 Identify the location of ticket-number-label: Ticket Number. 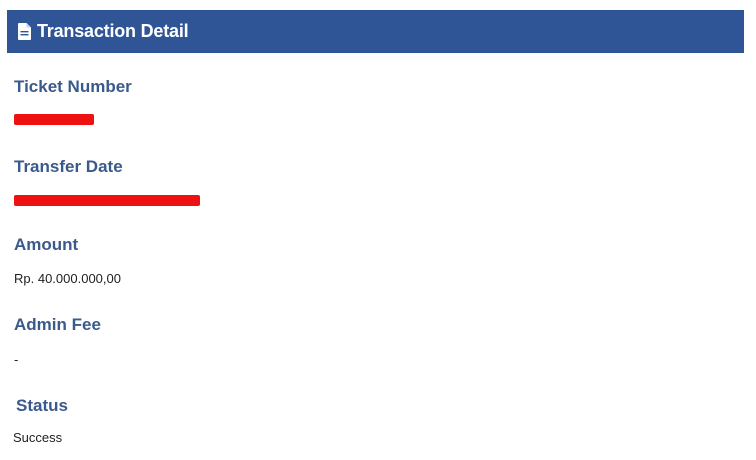
(73, 86).